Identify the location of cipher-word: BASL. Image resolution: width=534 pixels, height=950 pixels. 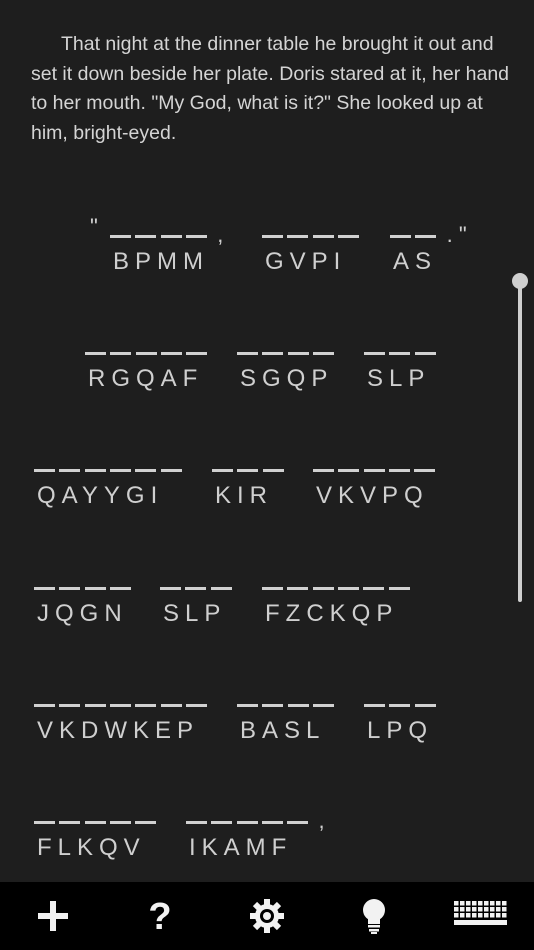
(287, 717).